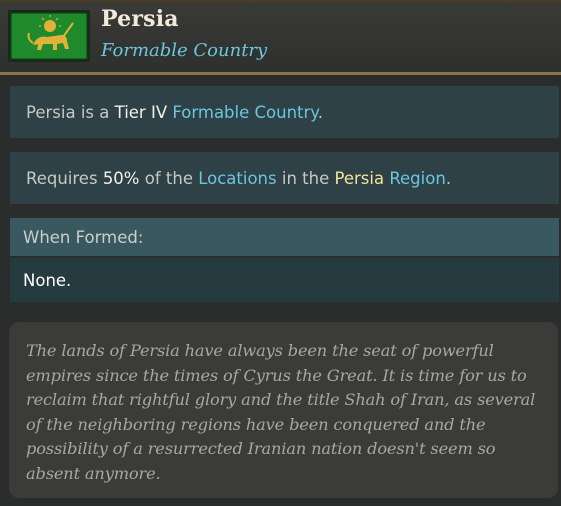 The height and width of the screenshot is (506, 561). What do you see at coordinates (121, 178) in the screenshot?
I see `requirement-percentage: 50%` at bounding box center [121, 178].